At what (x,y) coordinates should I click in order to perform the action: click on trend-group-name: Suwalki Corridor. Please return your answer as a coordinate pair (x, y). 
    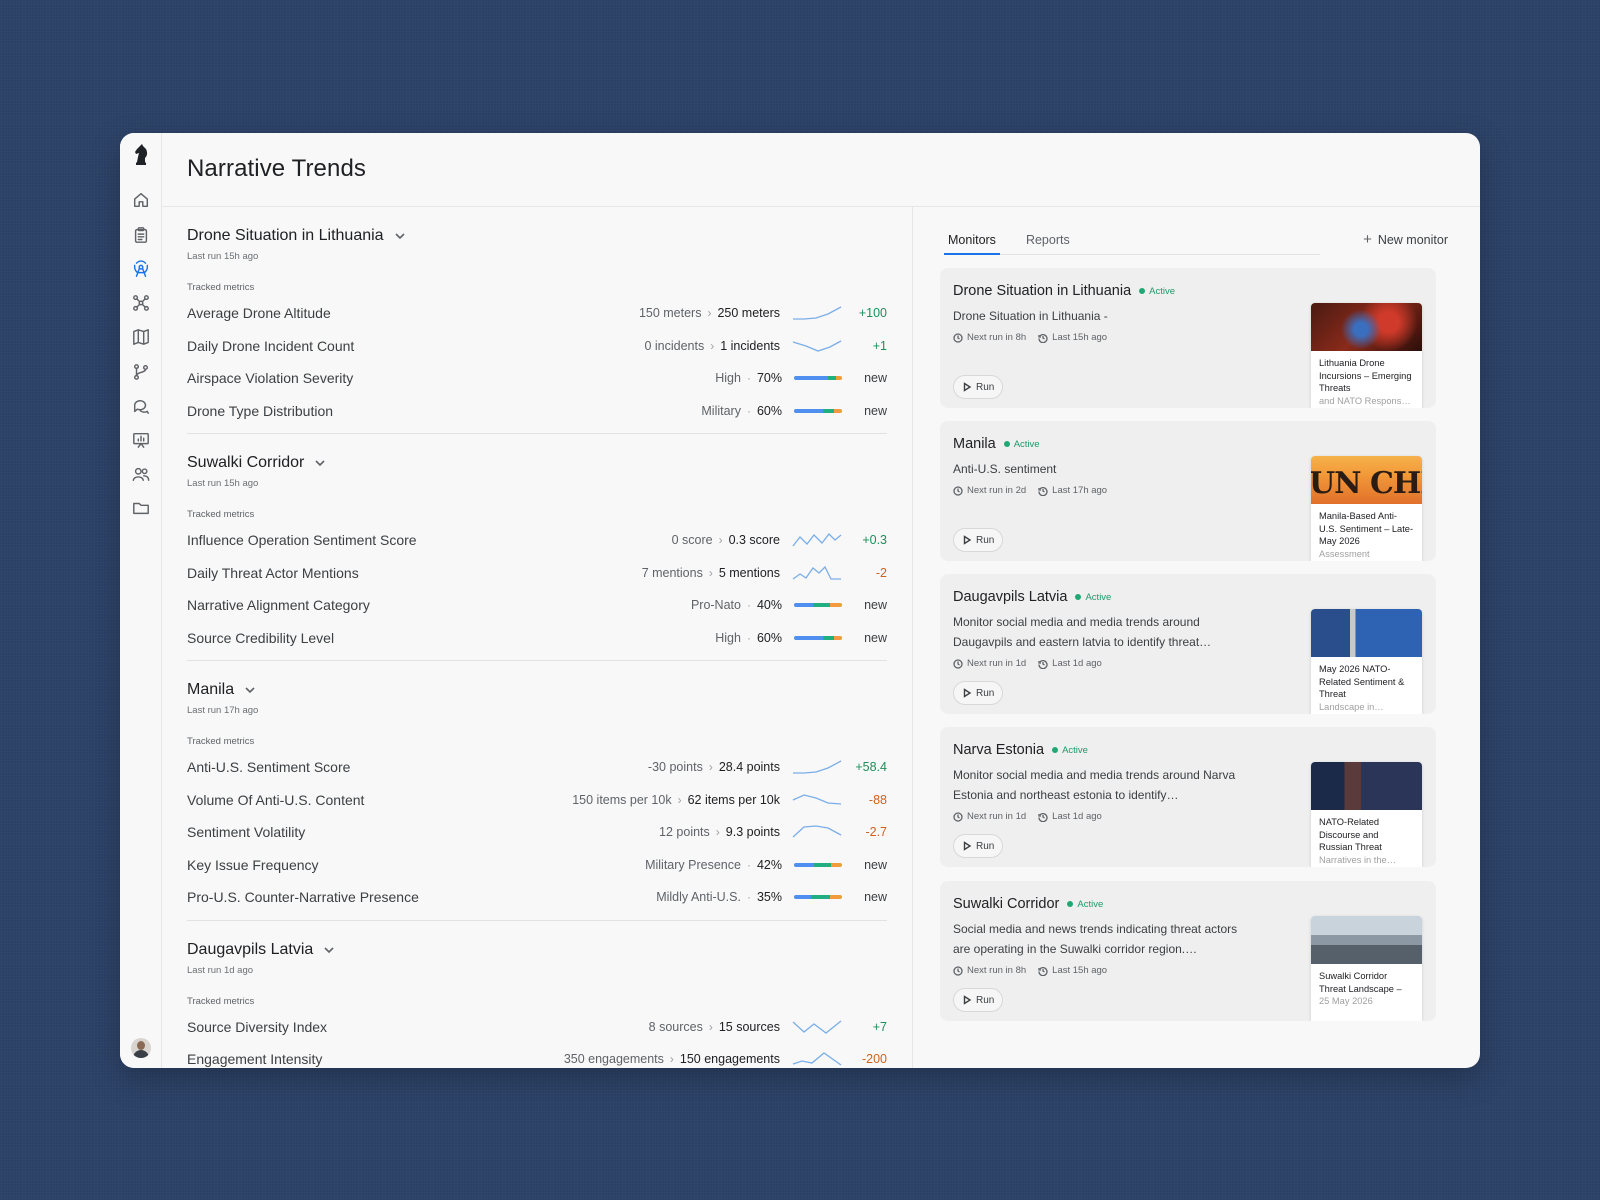
    Looking at the image, I should click on (246, 462).